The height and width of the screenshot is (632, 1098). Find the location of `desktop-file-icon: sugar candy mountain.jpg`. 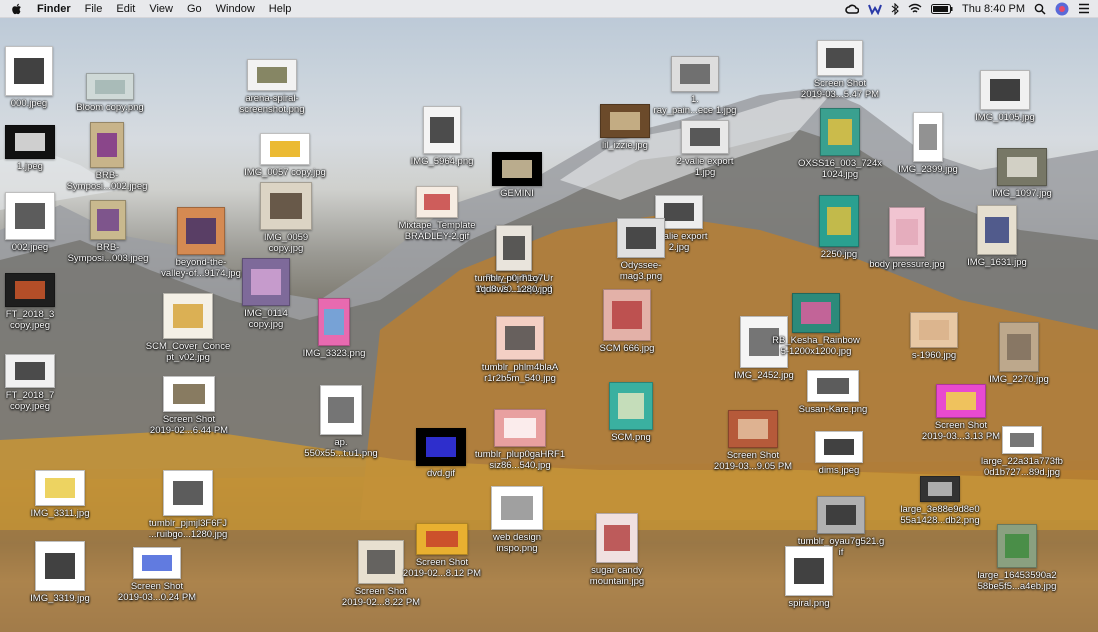

desktop-file-icon: sugar candy mountain.jpg is located at coordinates (617, 550).